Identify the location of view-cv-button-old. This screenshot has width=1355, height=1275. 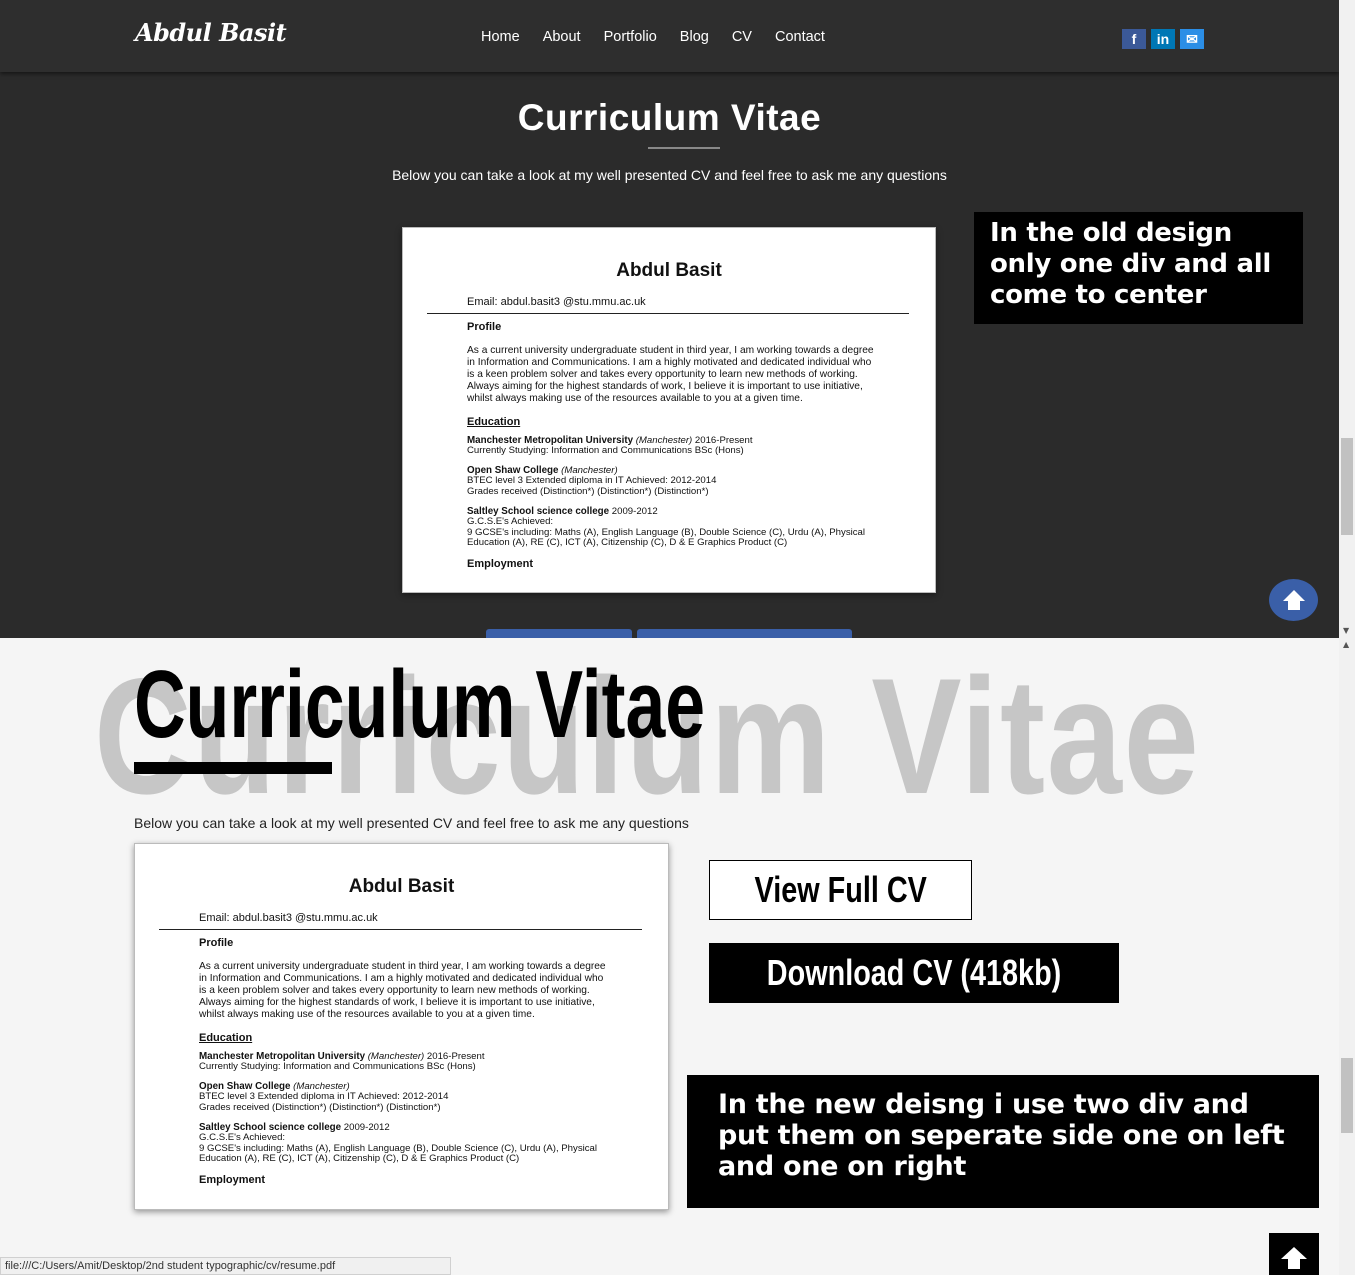
(559, 633).